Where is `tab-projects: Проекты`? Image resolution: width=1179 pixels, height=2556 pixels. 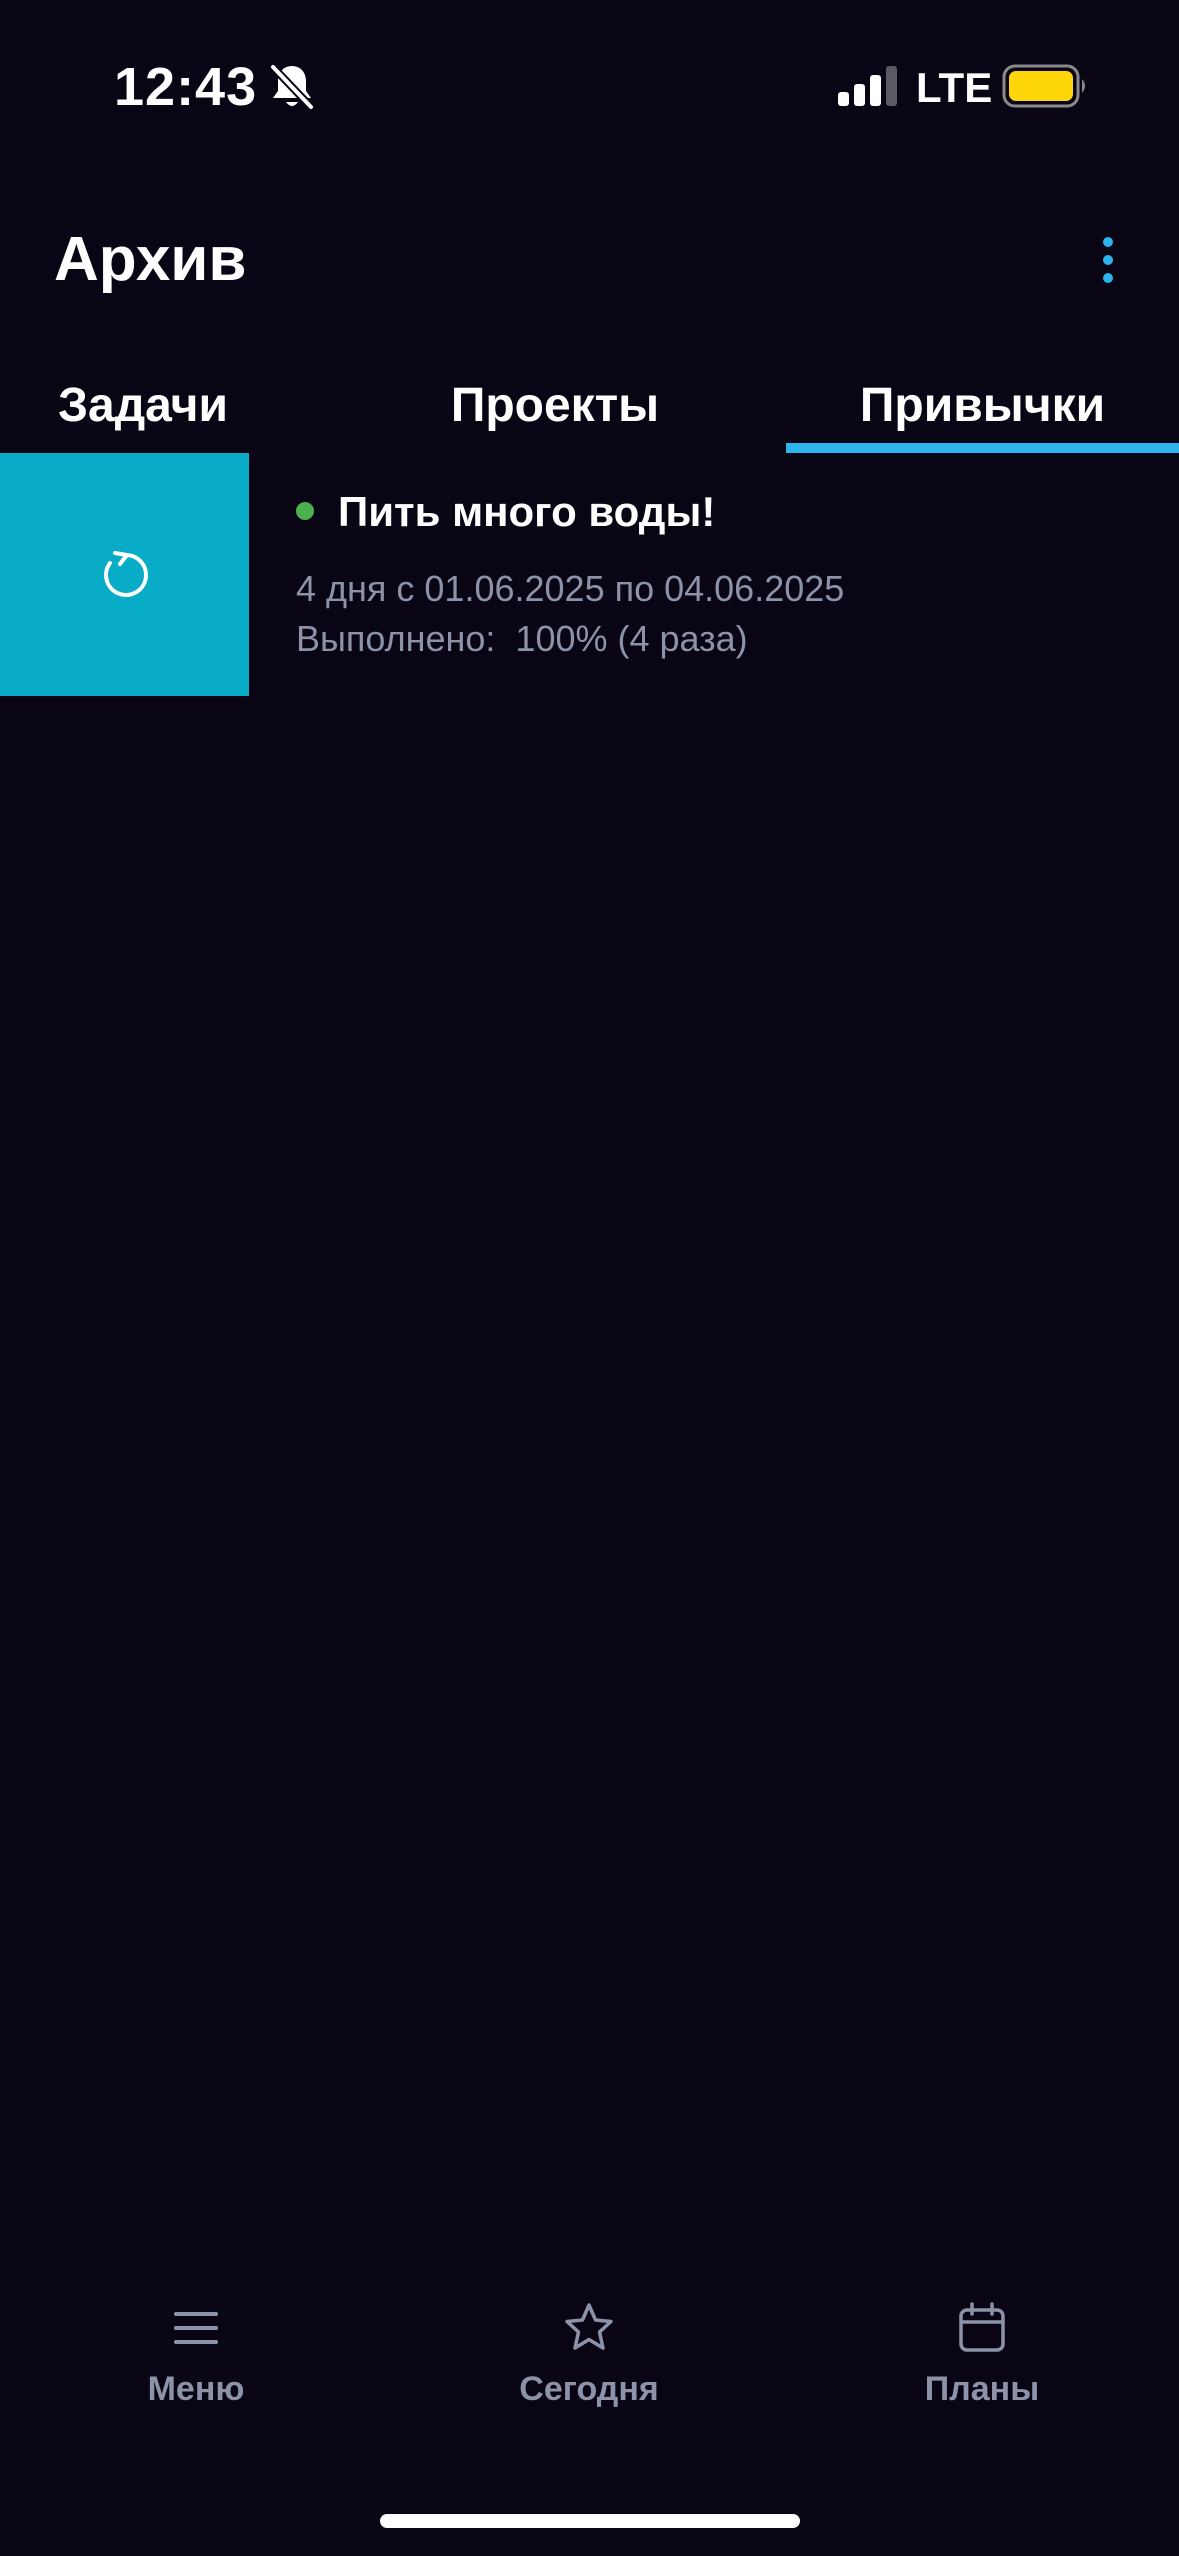
tab-projects: Проекты is located at coordinates (555, 405).